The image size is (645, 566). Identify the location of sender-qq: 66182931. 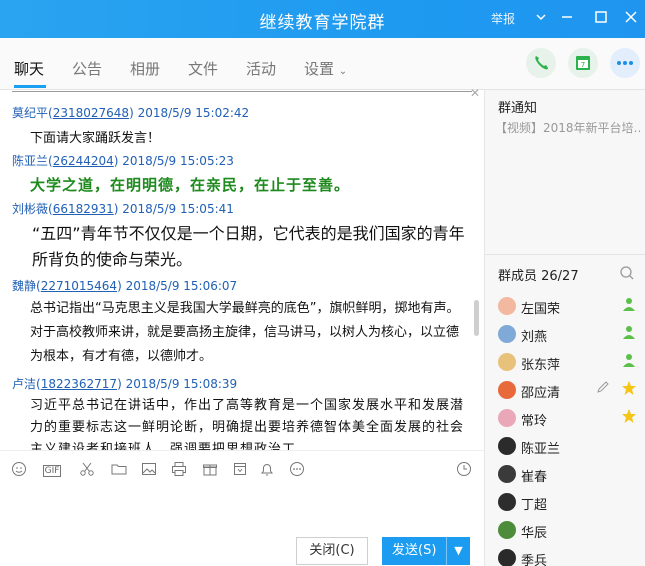
(83, 209).